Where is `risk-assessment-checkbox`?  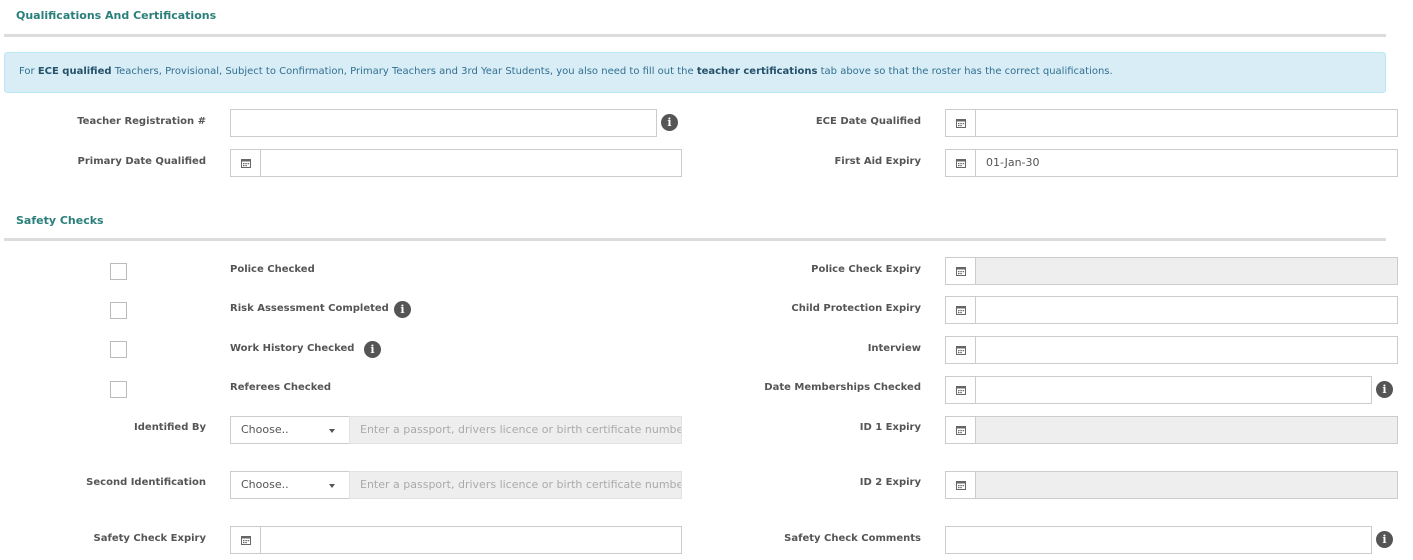
risk-assessment-checkbox is located at coordinates (118, 310).